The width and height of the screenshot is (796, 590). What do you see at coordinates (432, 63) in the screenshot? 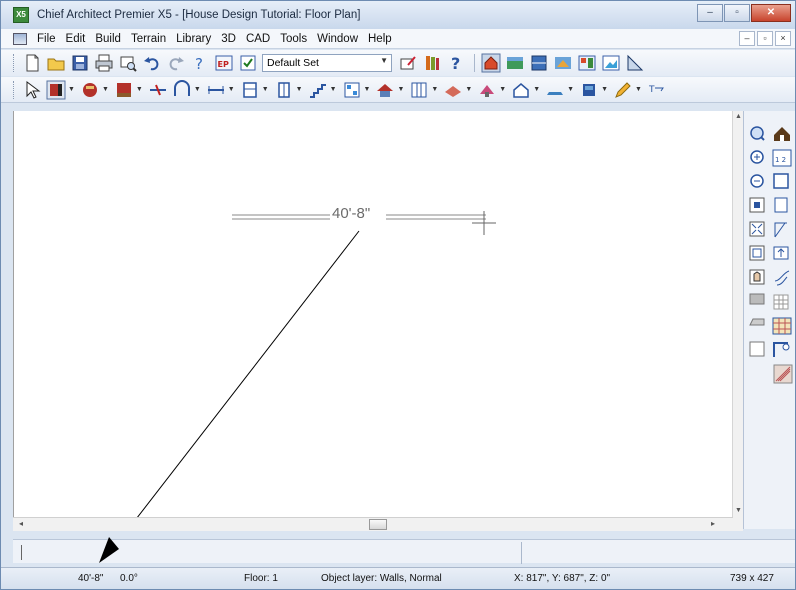
I see `library-browser-icon` at bounding box center [432, 63].